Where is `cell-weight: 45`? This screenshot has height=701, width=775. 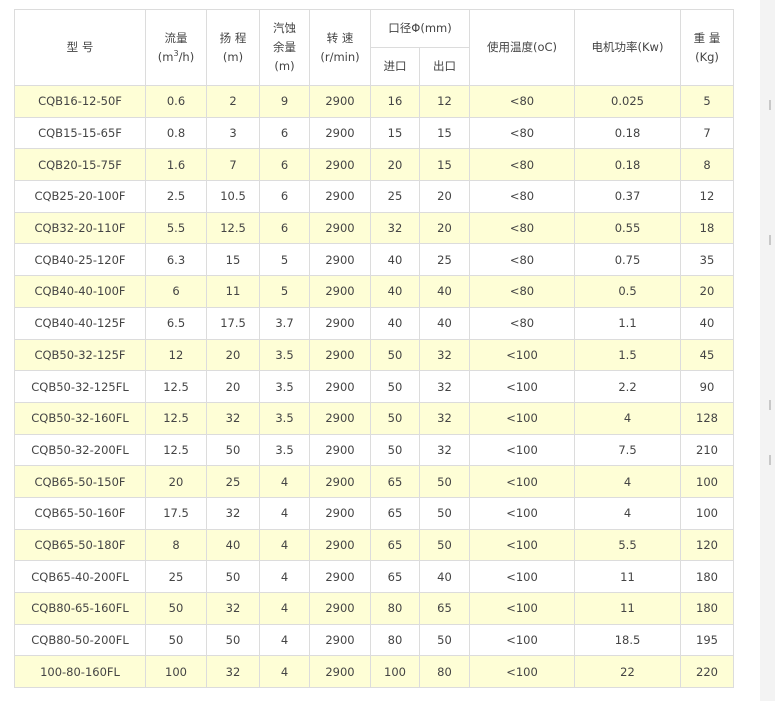
cell-weight: 45 is located at coordinates (707, 355).